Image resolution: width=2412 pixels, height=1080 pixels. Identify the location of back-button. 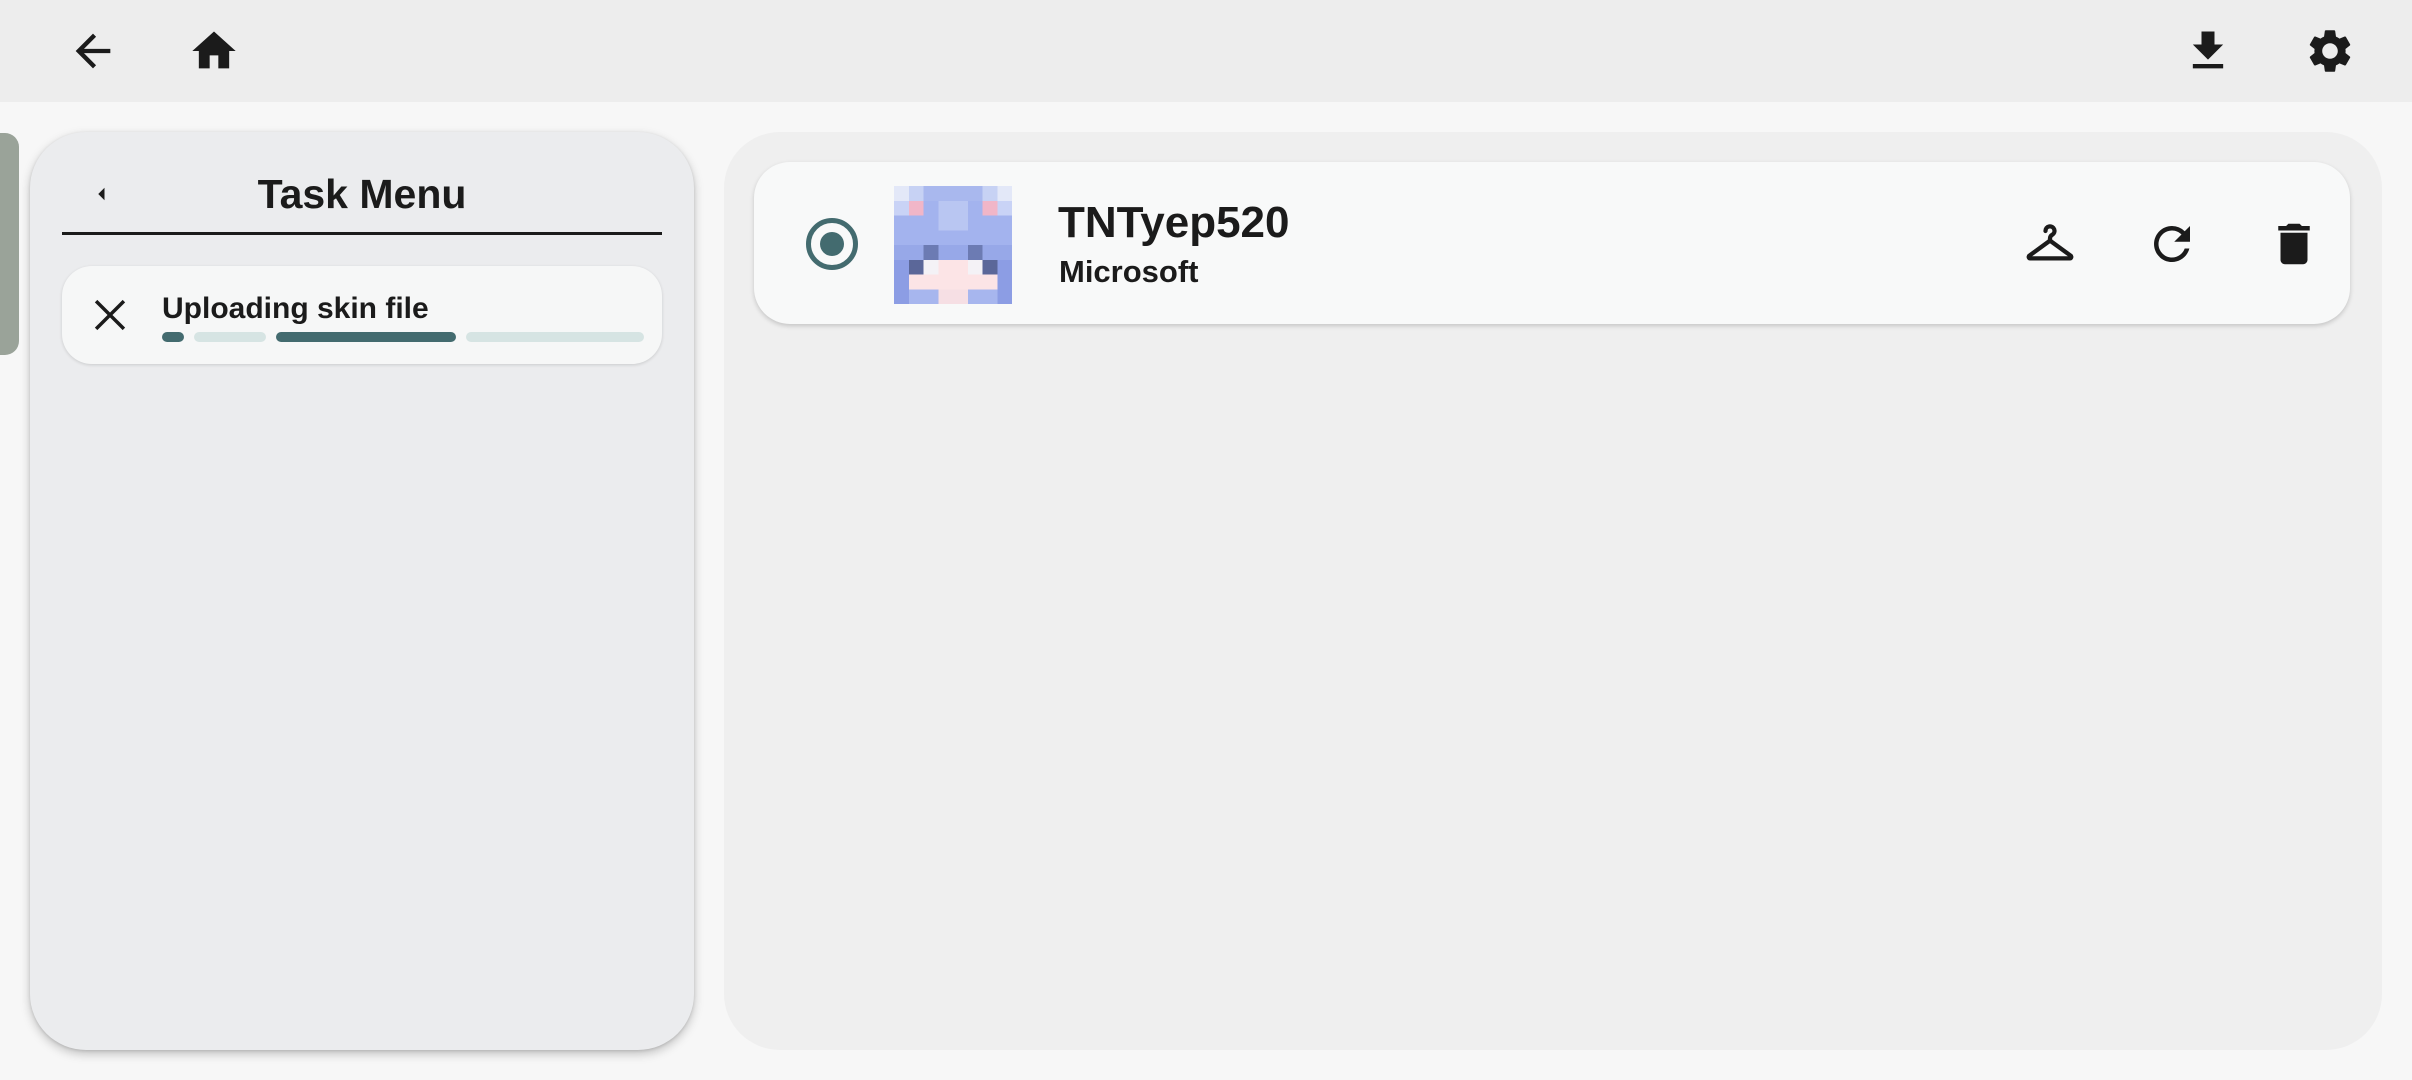
(93, 51).